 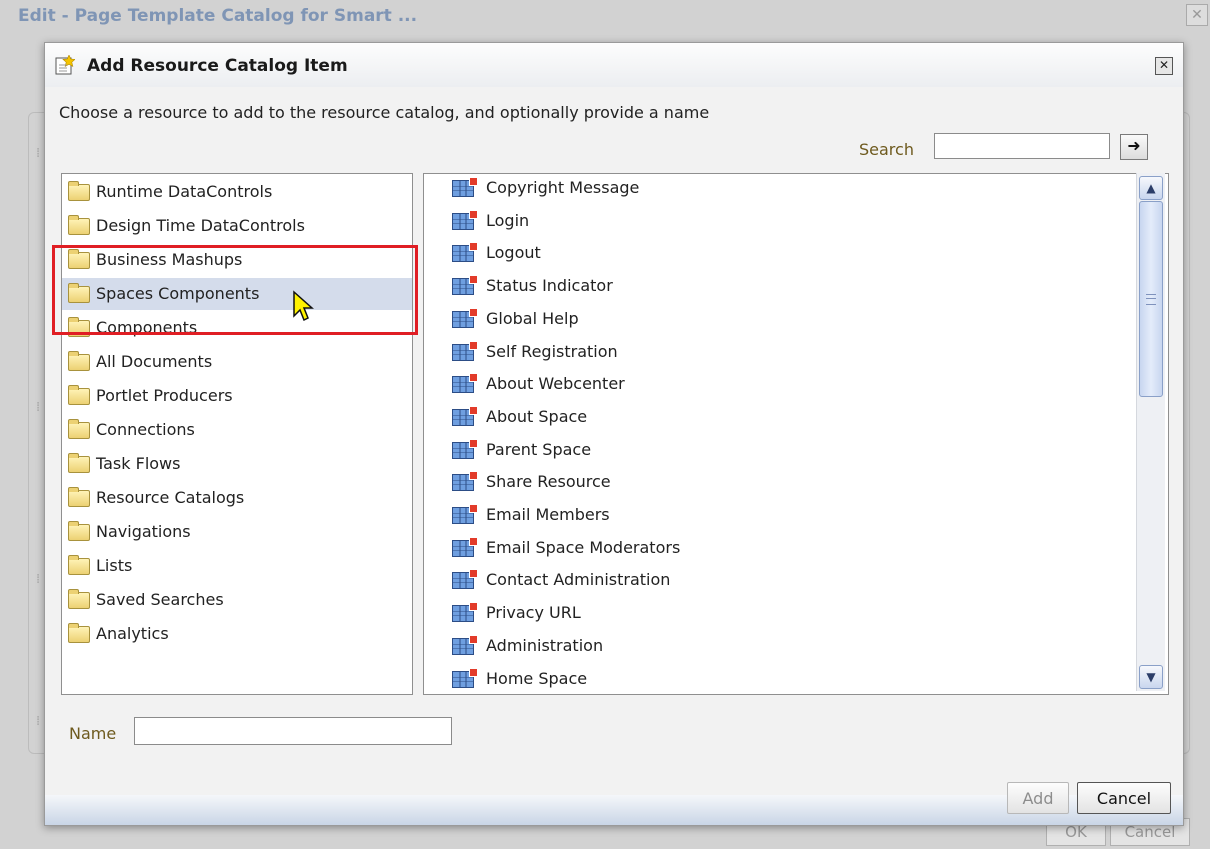 I want to click on mouse-cursor-icon, so click(x=303, y=306).